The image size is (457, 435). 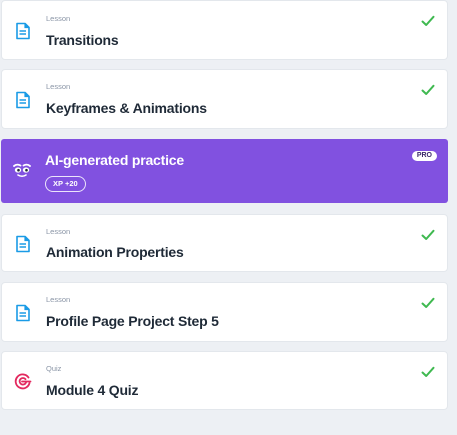 I want to click on item-title: Transitions, so click(x=82, y=40).